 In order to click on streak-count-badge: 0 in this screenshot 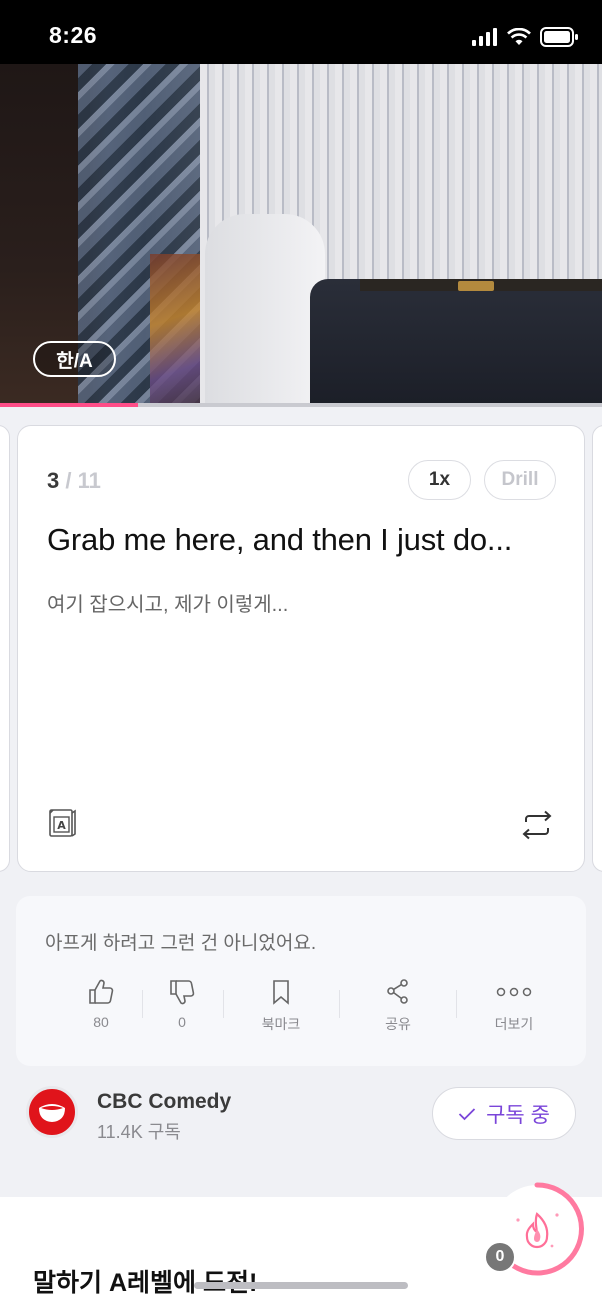, I will do `click(500, 1257)`.